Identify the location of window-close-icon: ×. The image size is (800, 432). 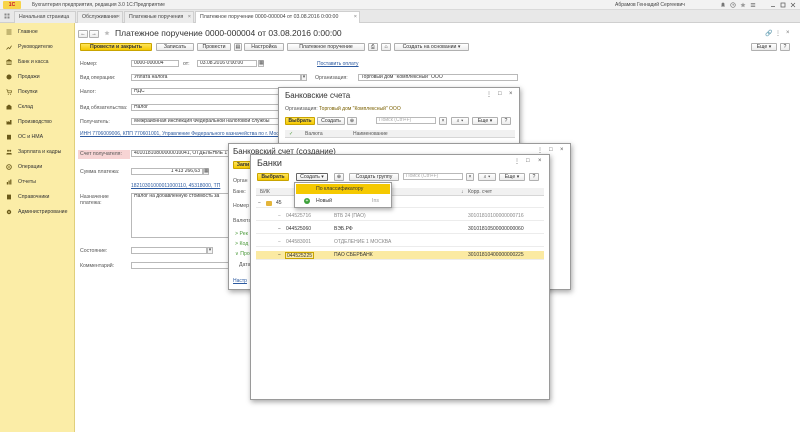
(788, 33).